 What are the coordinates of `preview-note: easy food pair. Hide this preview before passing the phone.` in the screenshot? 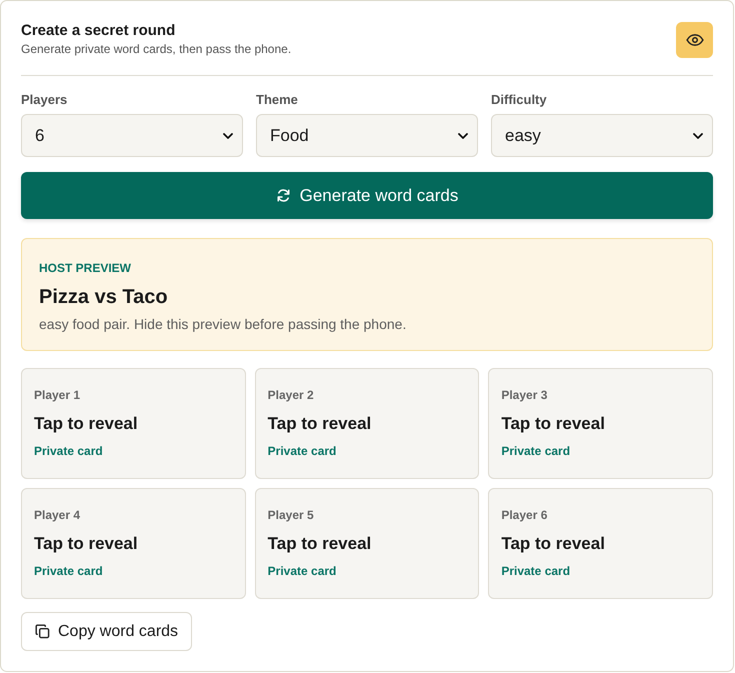 It's located at (223, 324).